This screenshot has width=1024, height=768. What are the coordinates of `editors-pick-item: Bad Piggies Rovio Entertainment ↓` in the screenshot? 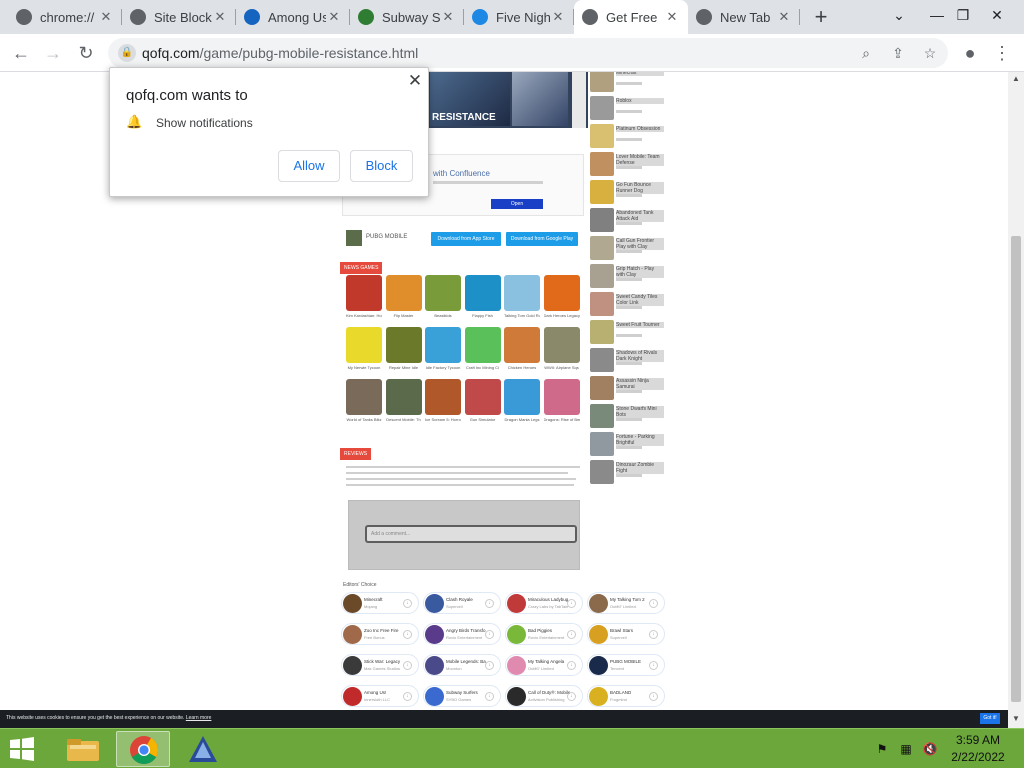 It's located at (544, 634).